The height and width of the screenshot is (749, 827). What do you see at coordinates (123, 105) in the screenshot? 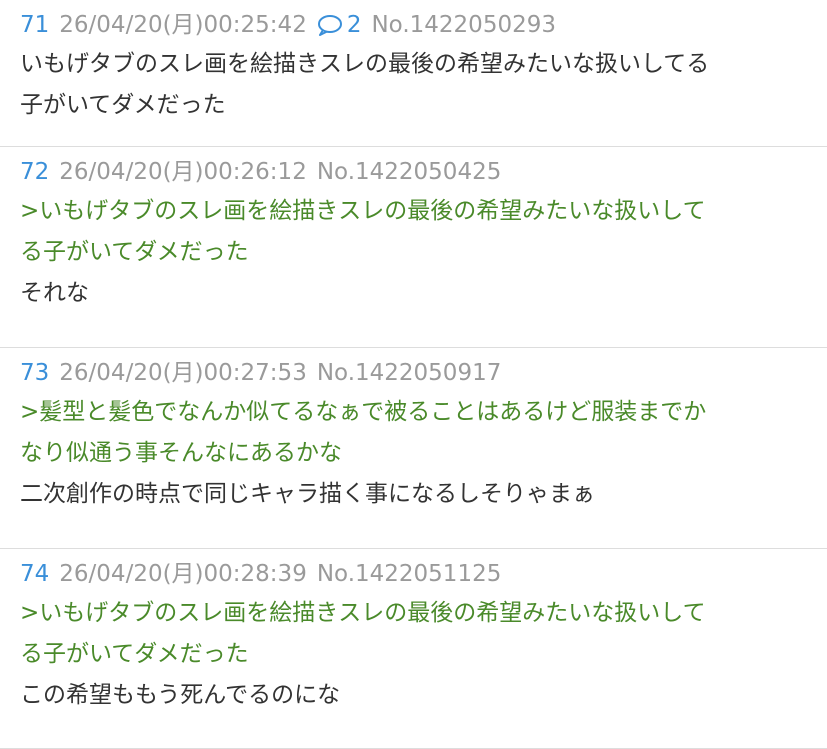
I see `post-text-line: 子がいてダメだった` at bounding box center [123, 105].